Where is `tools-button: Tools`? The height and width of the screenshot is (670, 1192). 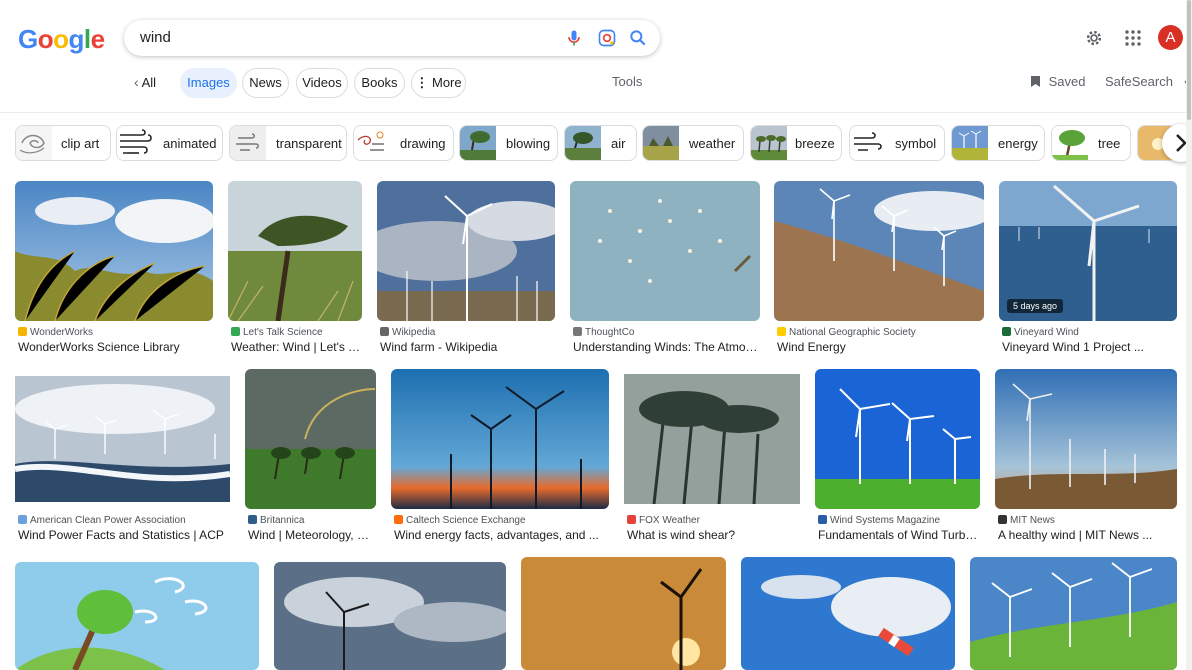 tools-button: Tools is located at coordinates (627, 81).